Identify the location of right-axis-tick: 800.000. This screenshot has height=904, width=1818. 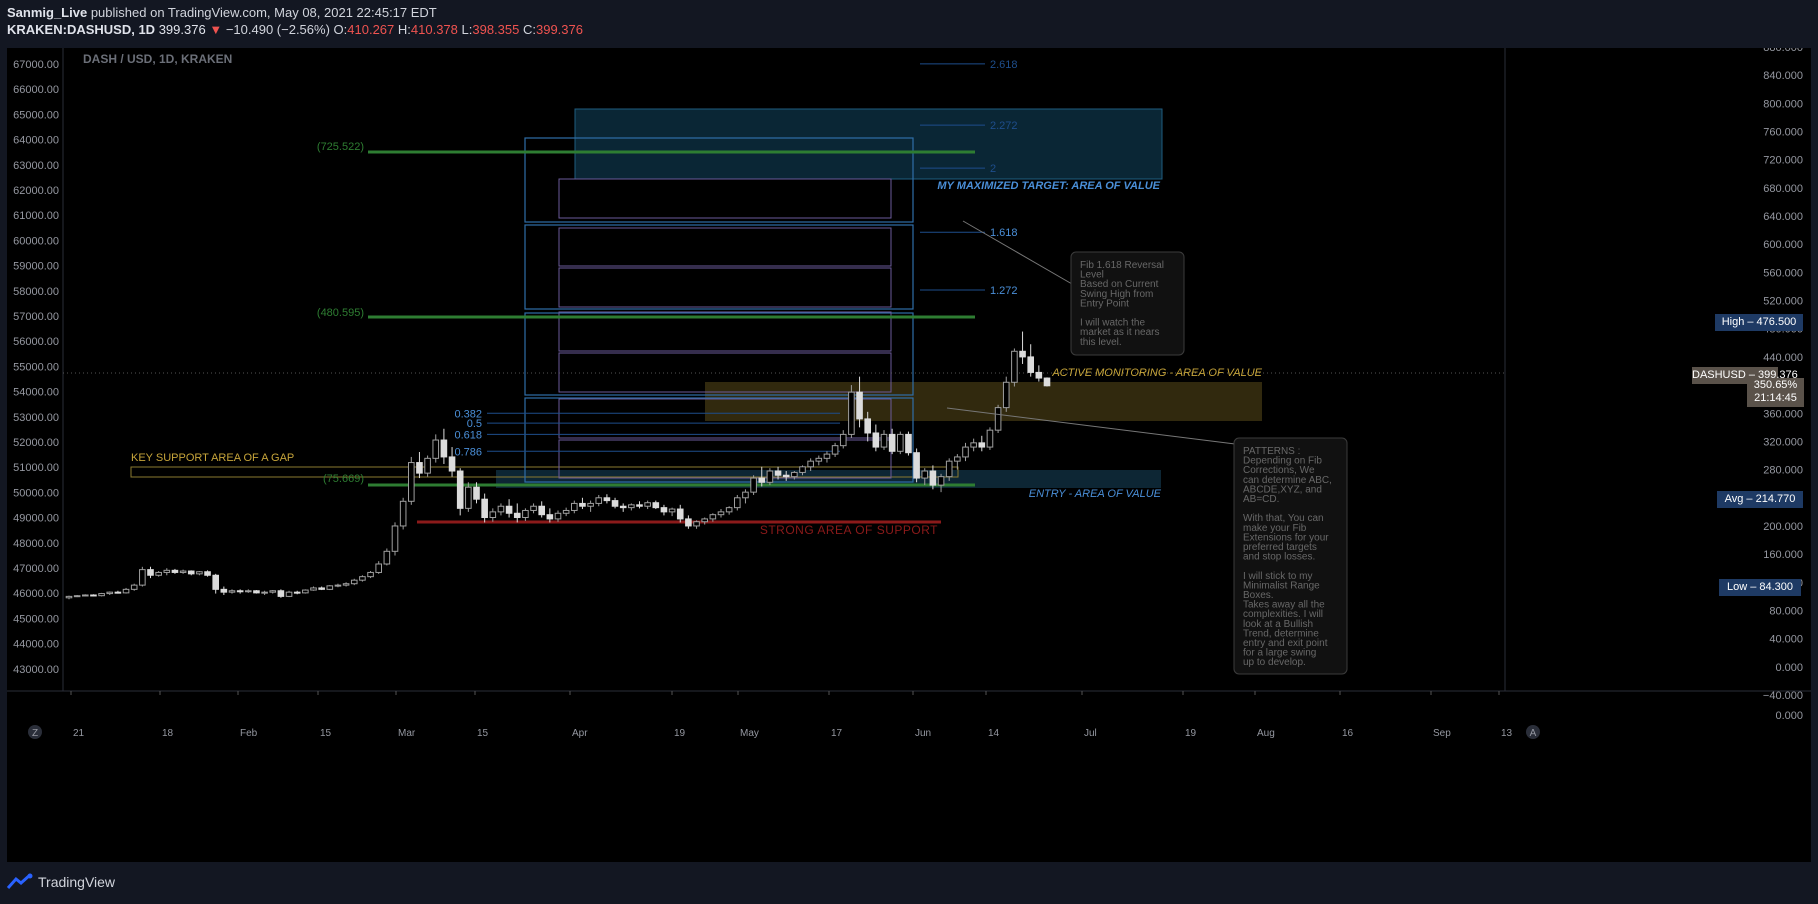
(1783, 104).